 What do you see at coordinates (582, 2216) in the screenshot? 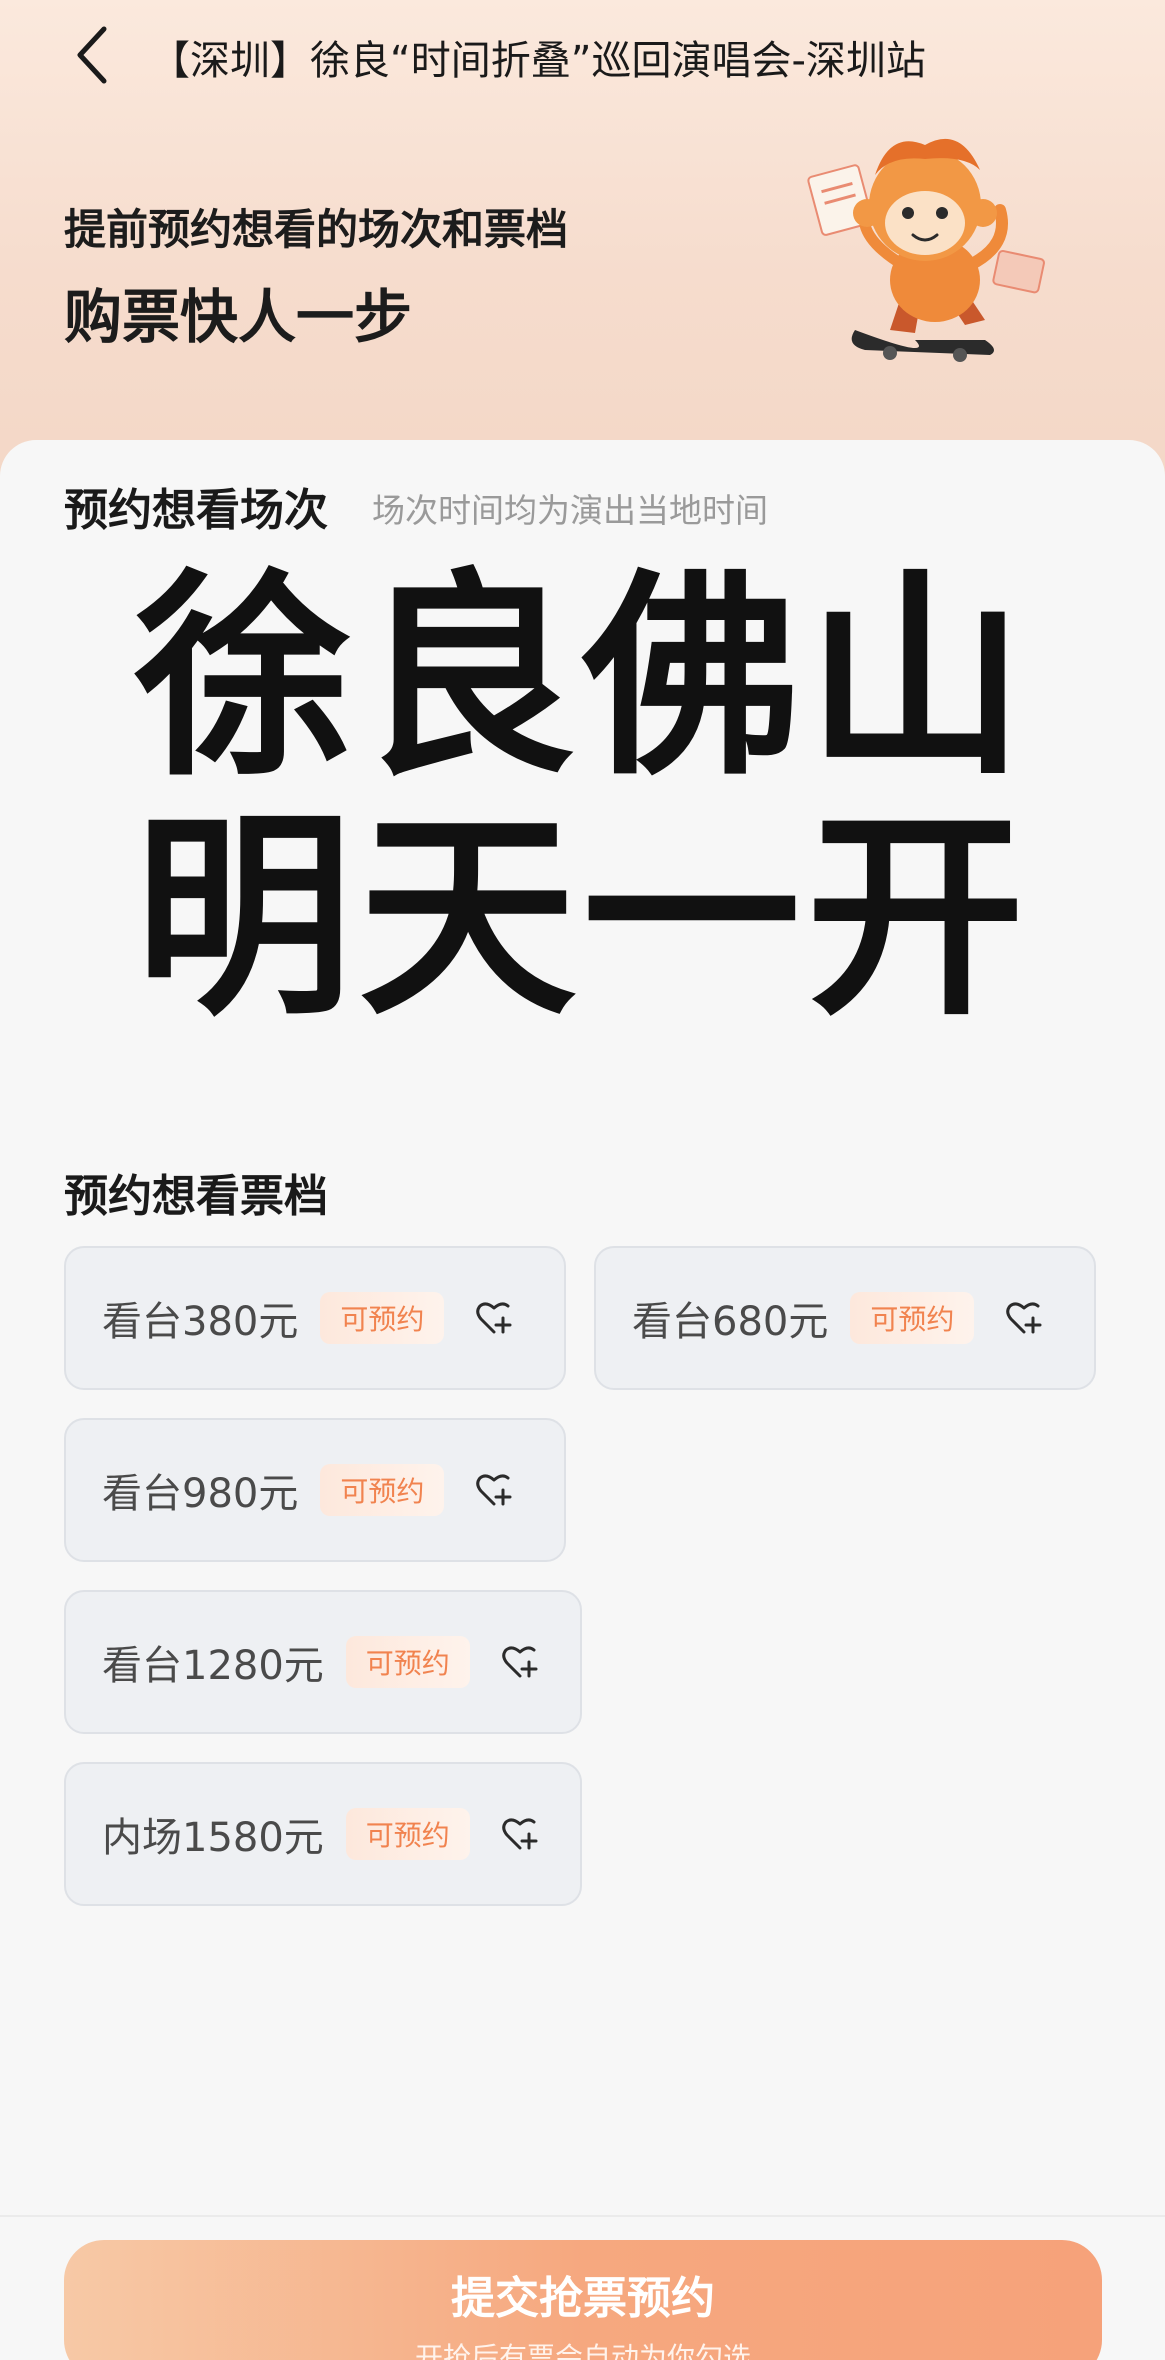
I see `bottom-bar-divider` at bounding box center [582, 2216].